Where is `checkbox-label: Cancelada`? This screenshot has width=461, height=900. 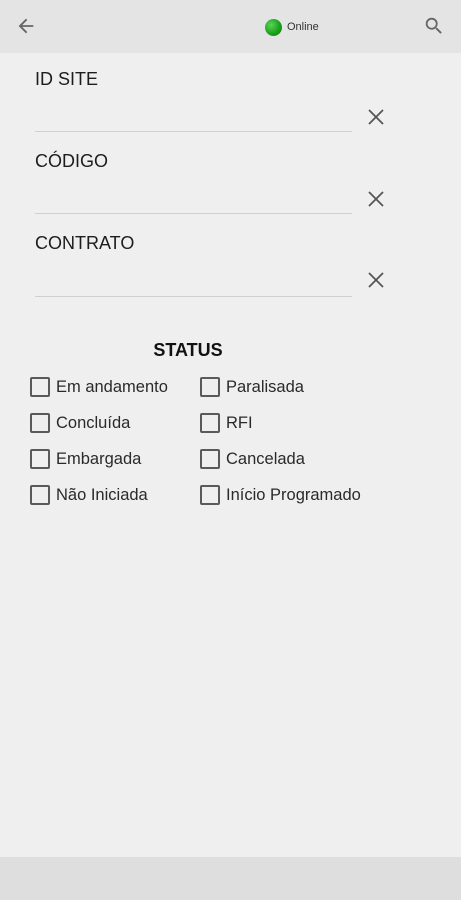
checkbox-label: Cancelada is located at coordinates (265, 458).